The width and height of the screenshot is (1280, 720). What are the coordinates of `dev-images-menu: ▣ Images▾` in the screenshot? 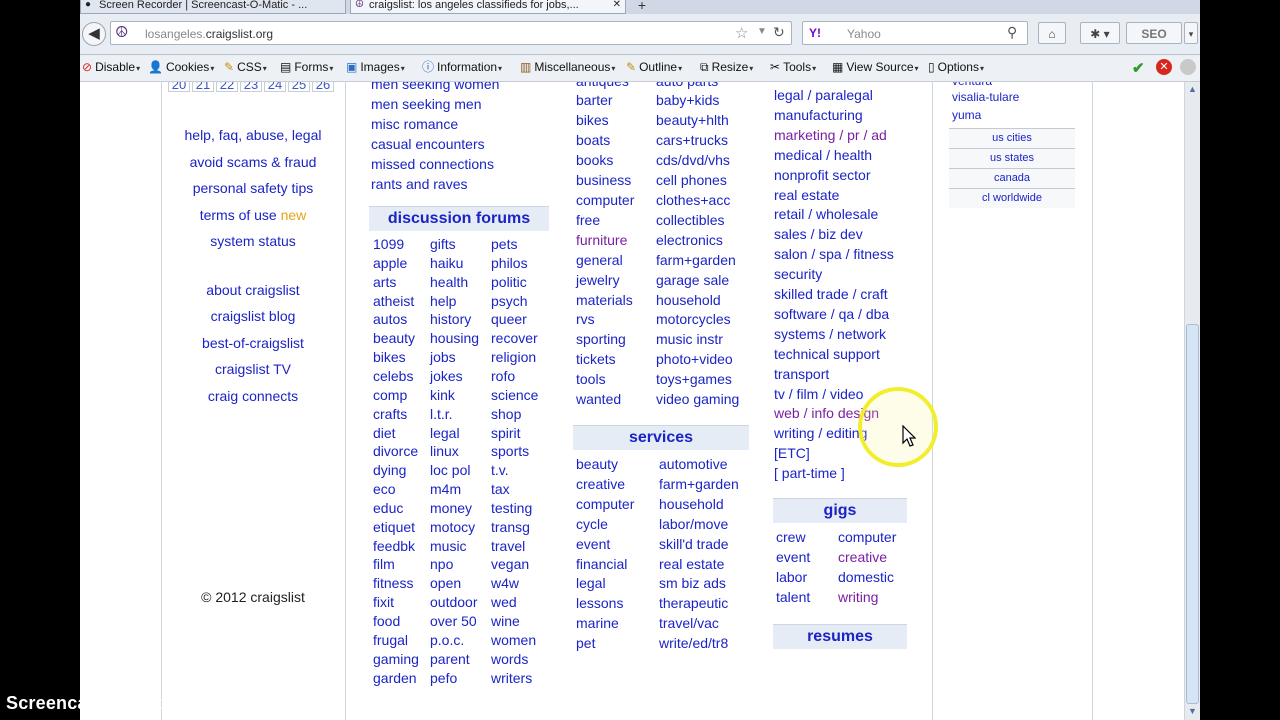 It's located at (375, 68).